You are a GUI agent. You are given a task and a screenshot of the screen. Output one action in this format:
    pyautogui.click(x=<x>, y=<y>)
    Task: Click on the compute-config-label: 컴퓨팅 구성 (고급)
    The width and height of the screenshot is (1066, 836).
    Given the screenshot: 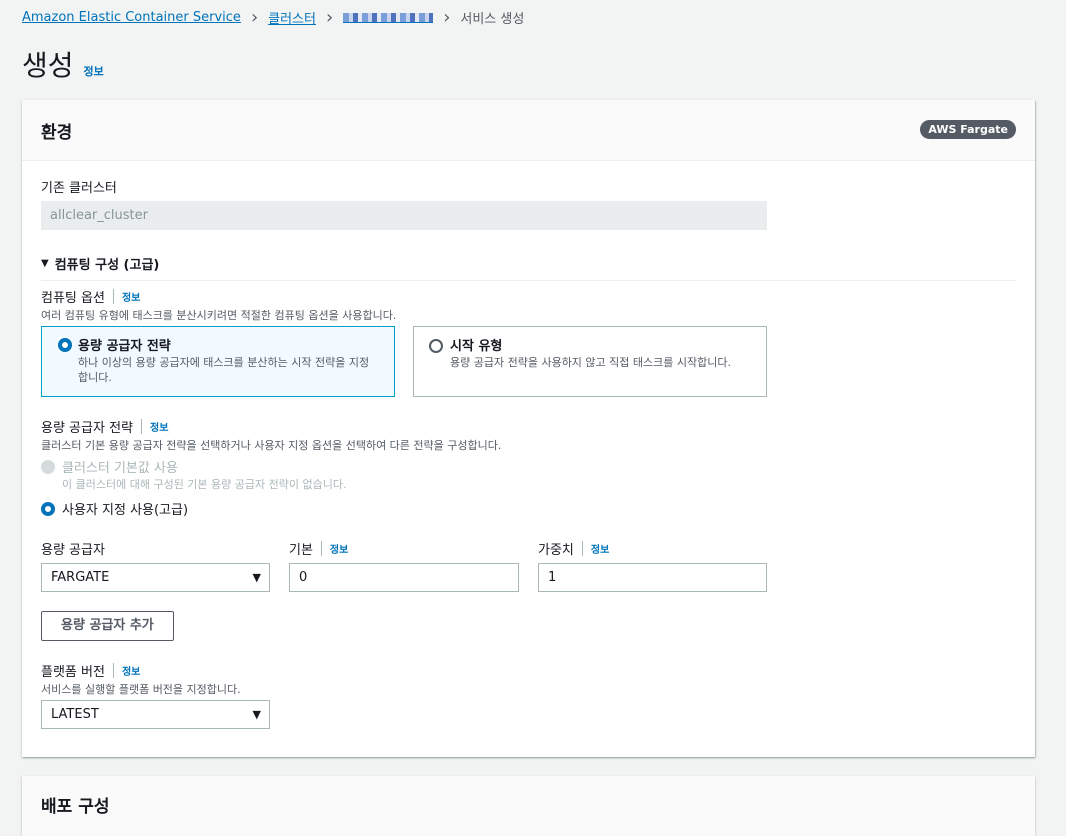 What is the action you would take?
    pyautogui.click(x=107, y=265)
    